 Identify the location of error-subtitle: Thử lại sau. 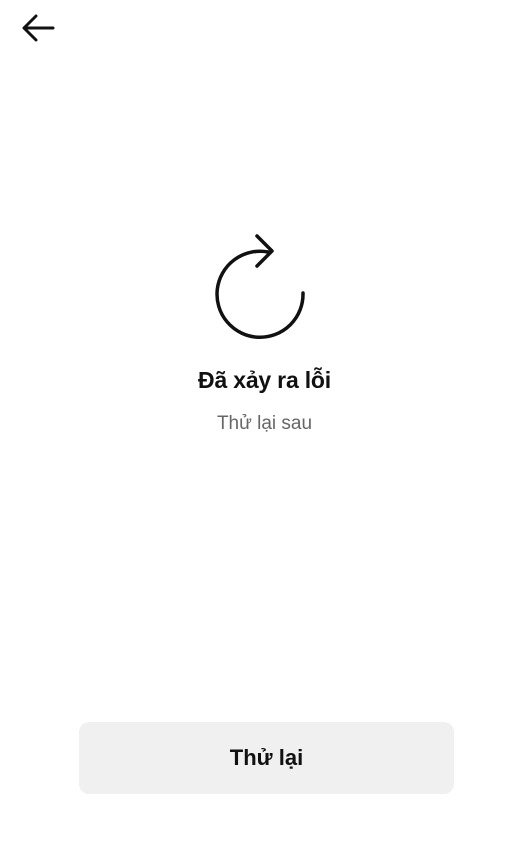
(264, 423).